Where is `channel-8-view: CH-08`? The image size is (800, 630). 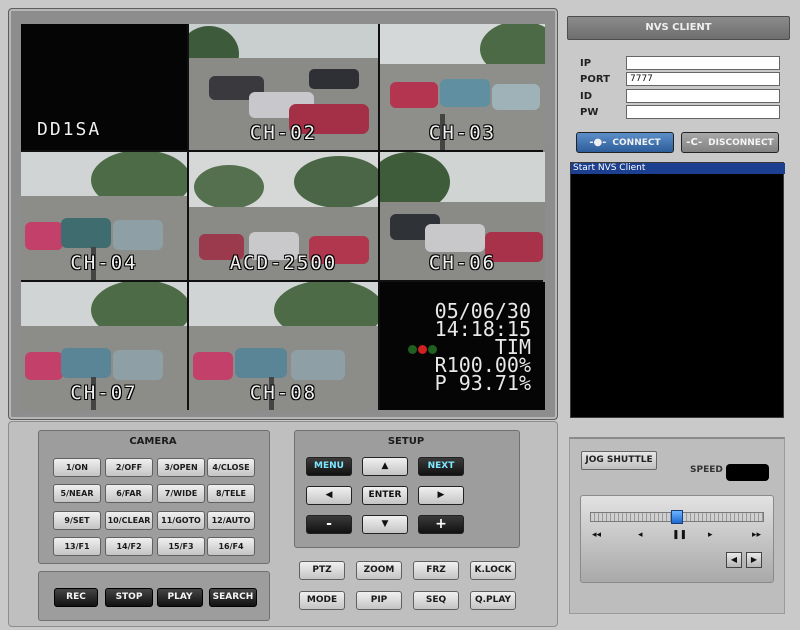
channel-8-view: CH-08 is located at coordinates (283, 346).